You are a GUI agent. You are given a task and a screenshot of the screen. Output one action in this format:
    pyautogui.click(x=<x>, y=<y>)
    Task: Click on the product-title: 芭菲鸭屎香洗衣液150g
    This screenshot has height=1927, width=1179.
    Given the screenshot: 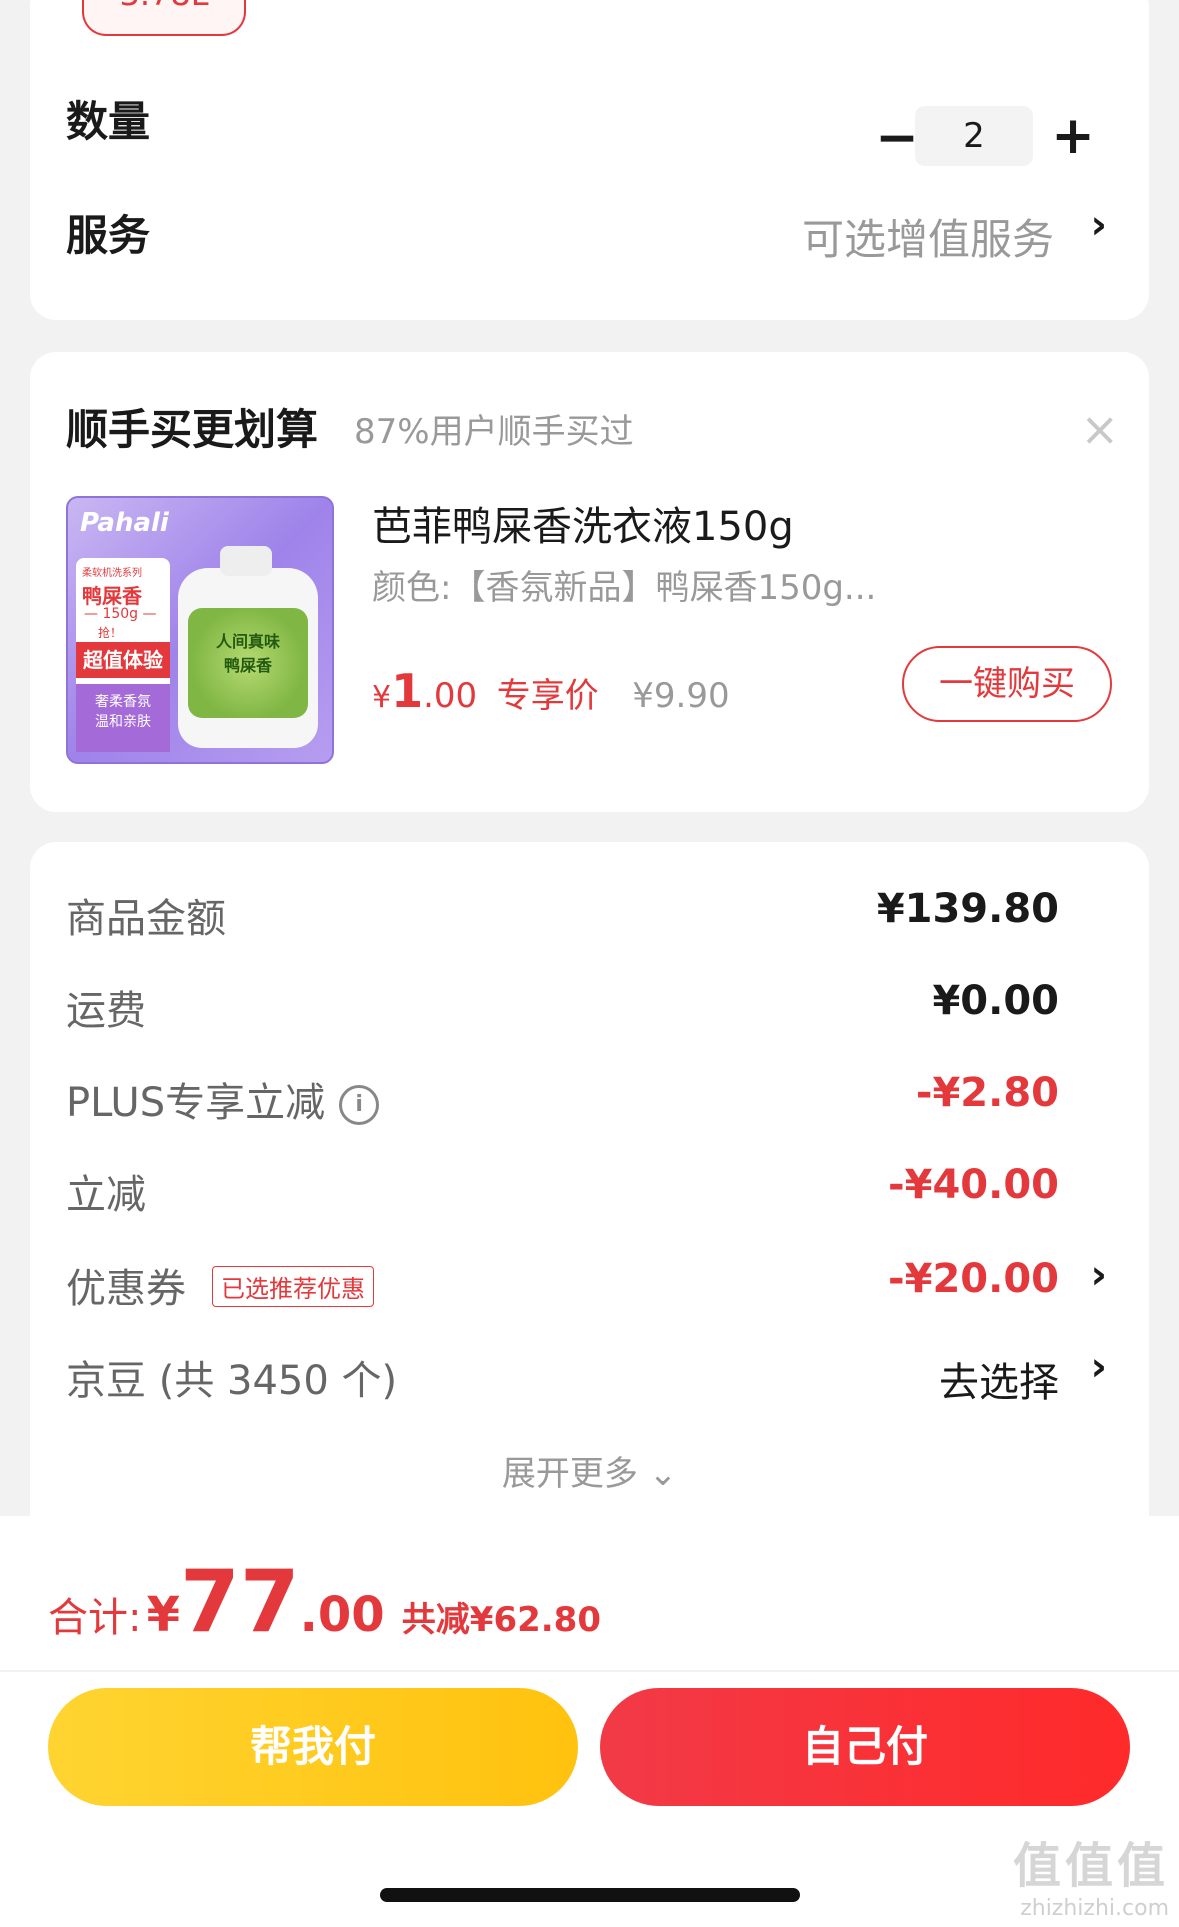 What is the action you would take?
    pyautogui.click(x=583, y=523)
    